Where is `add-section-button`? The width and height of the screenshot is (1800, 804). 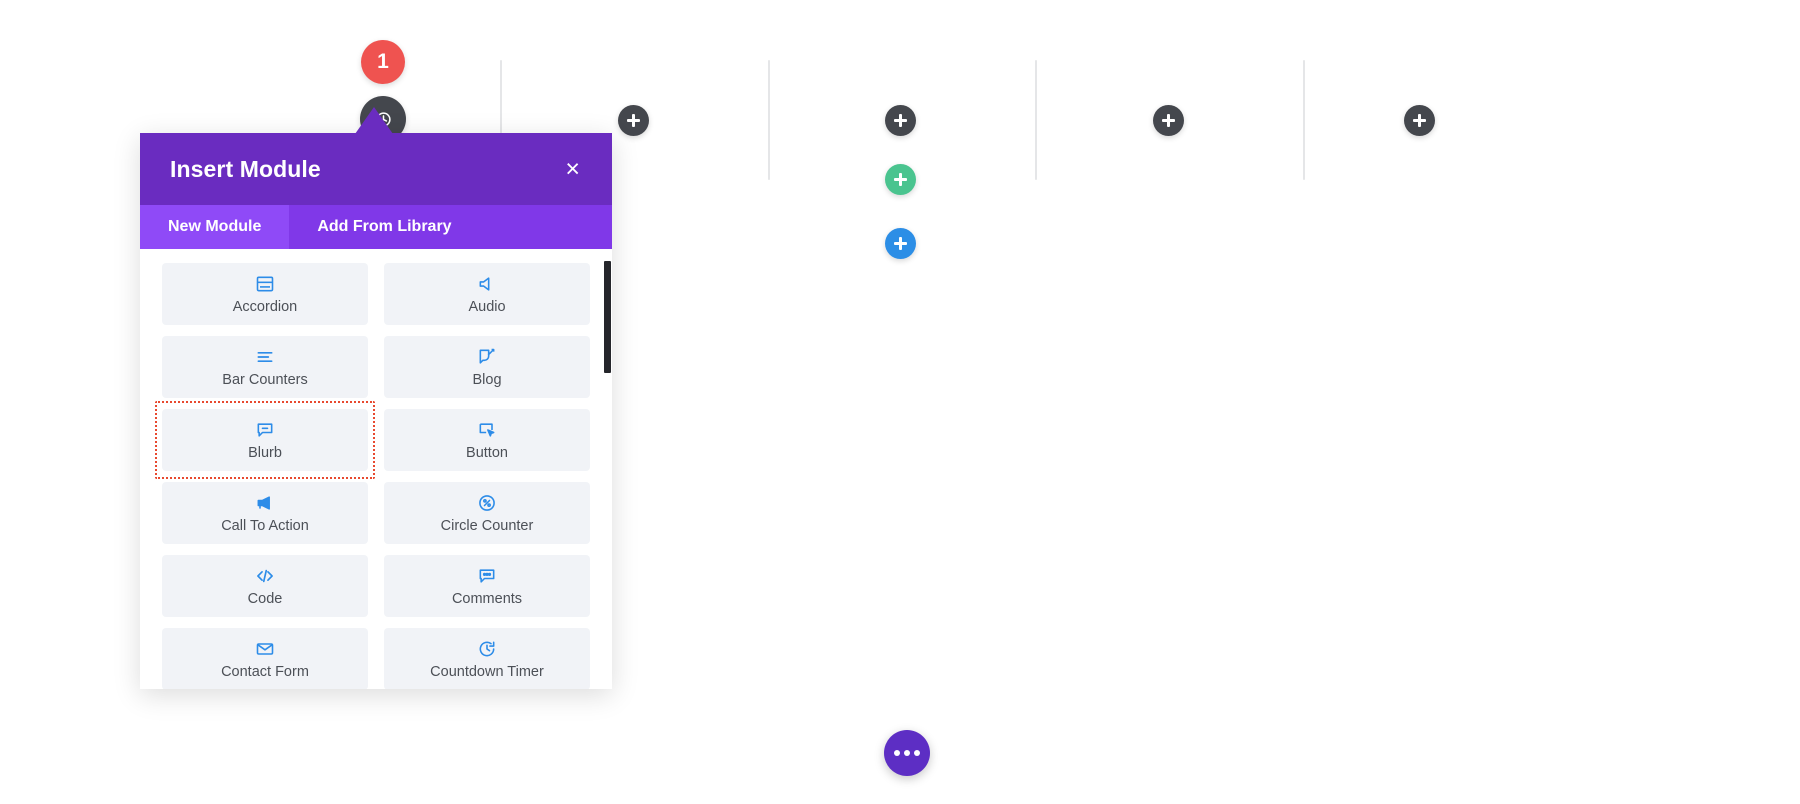 add-section-button is located at coordinates (900, 243).